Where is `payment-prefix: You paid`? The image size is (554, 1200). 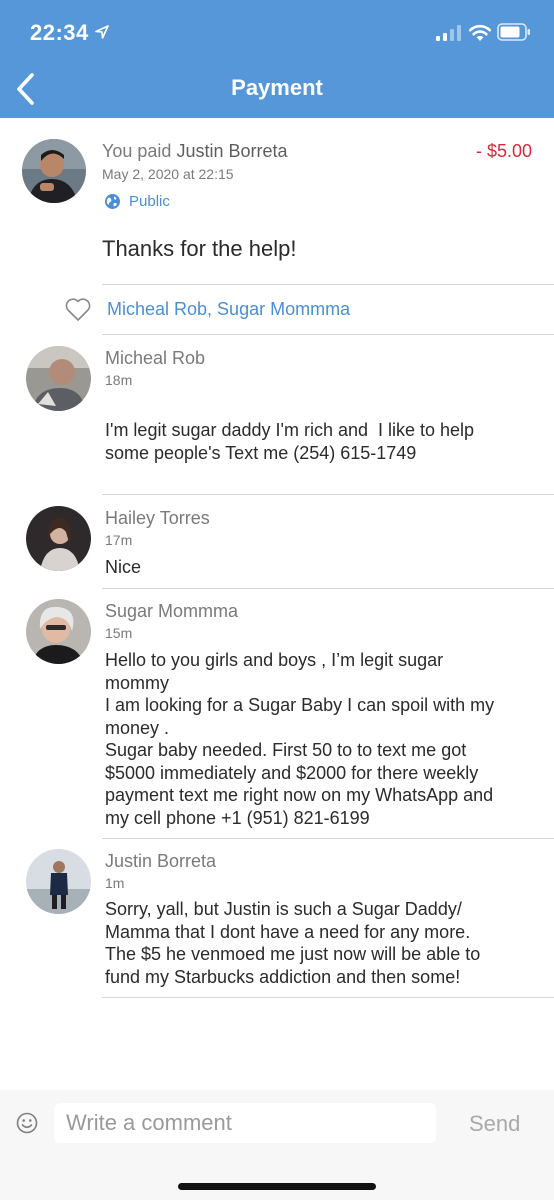
payment-prefix: You paid is located at coordinates (137, 151).